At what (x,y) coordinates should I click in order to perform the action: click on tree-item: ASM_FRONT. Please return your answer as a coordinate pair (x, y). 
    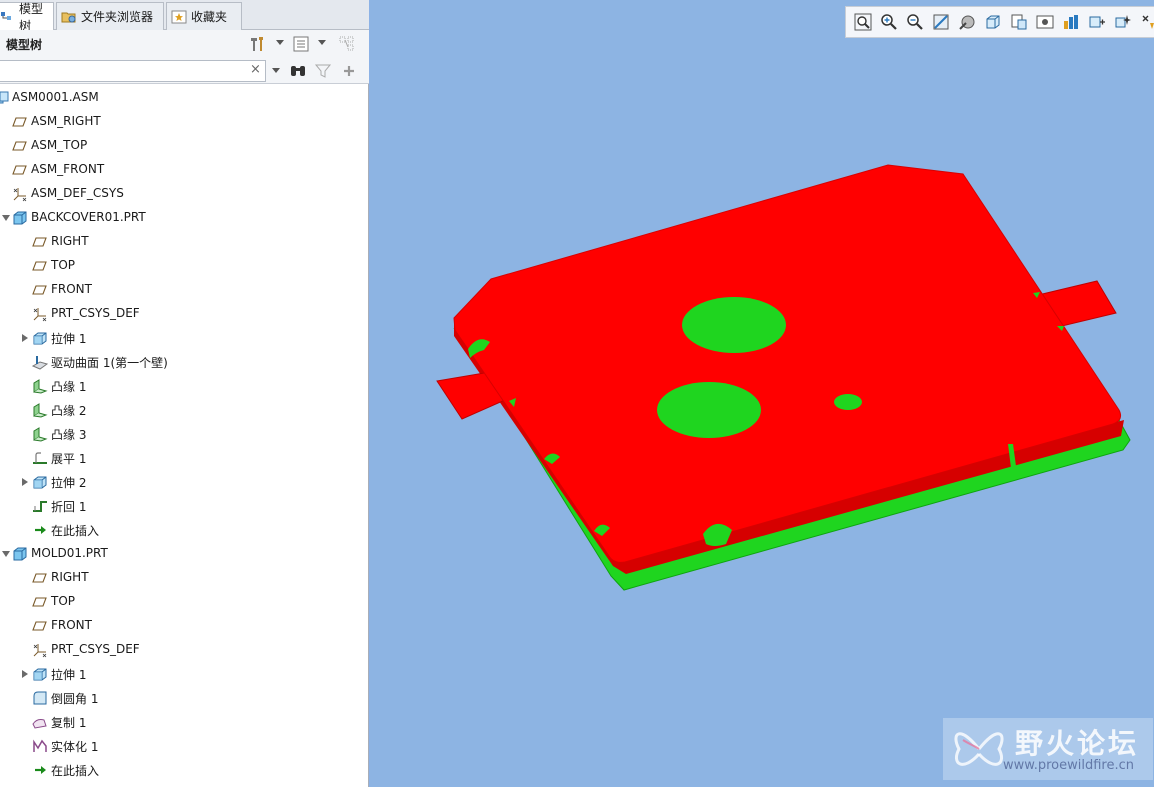
    Looking at the image, I should click on (184, 170).